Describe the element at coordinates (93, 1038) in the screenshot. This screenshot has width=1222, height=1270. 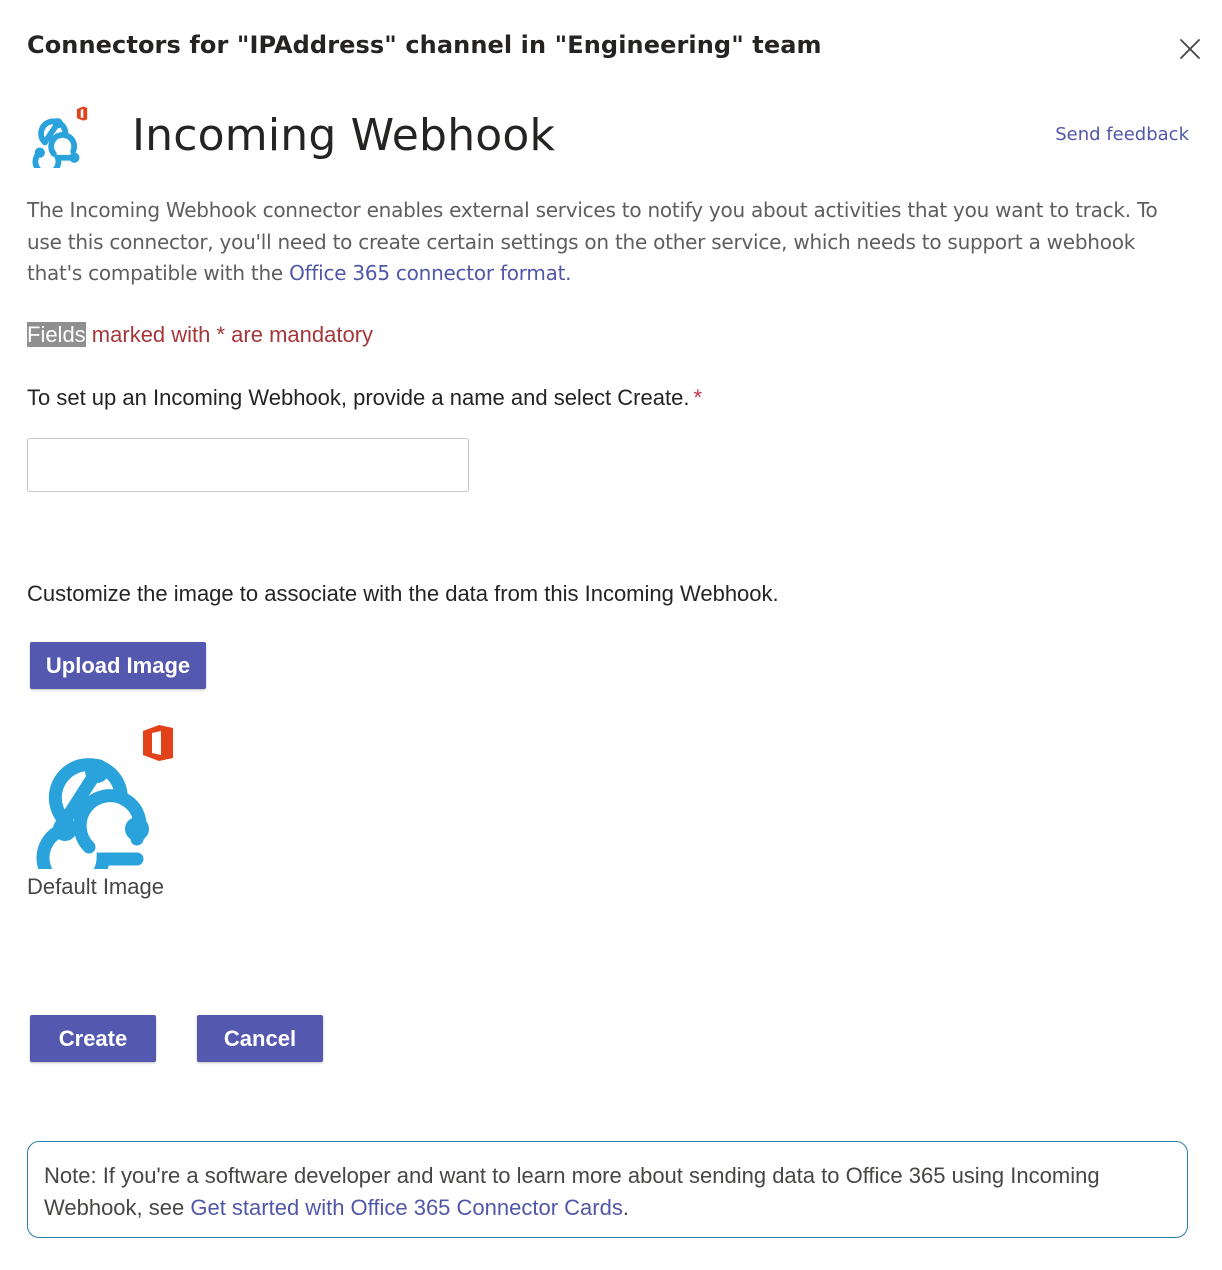
I see `create-button: Create` at that location.